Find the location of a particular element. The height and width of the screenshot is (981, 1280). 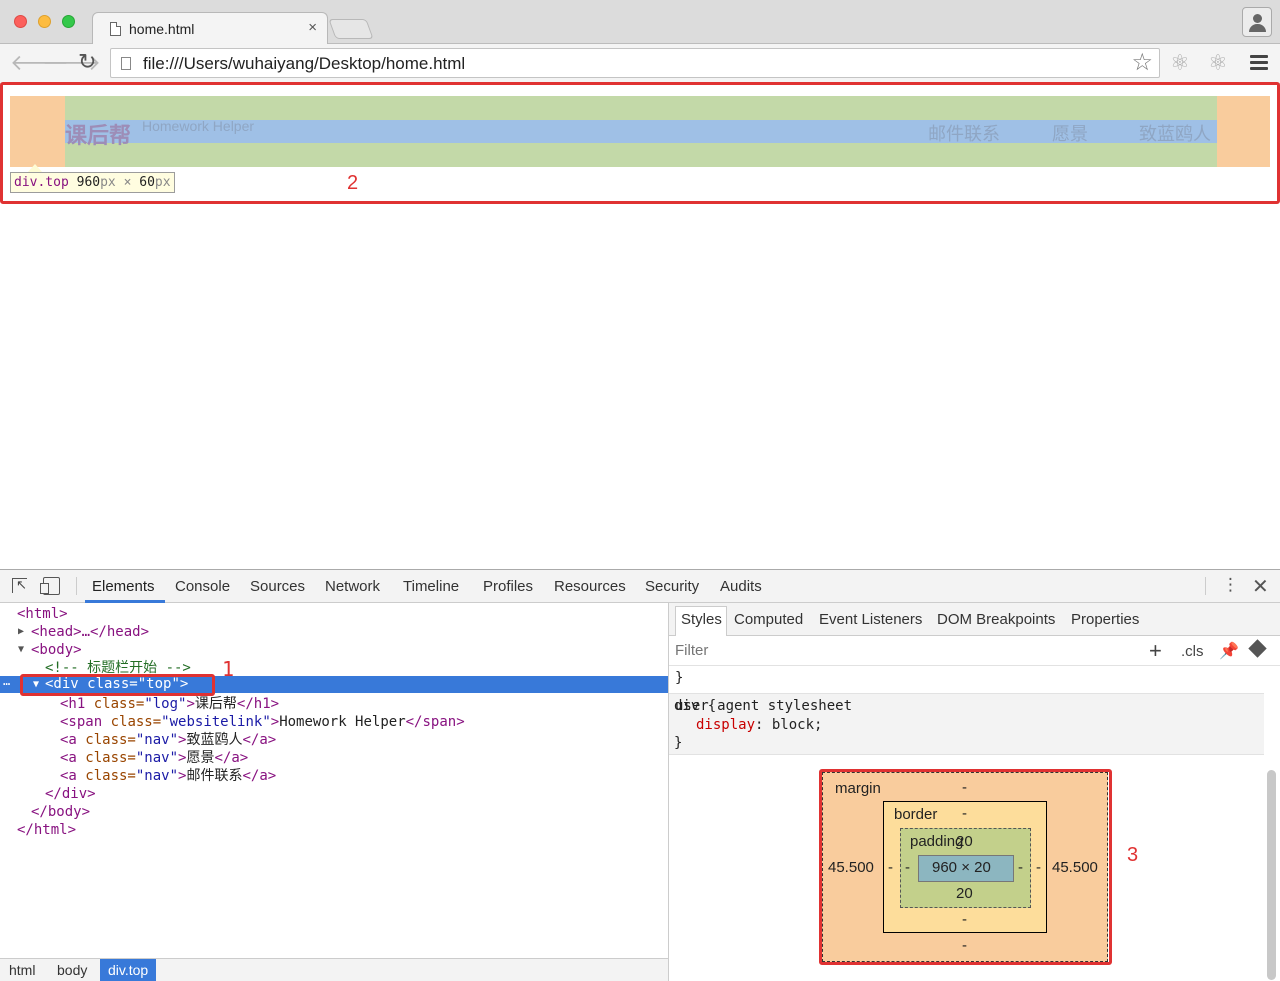

divider is located at coordinates (1205, 586).